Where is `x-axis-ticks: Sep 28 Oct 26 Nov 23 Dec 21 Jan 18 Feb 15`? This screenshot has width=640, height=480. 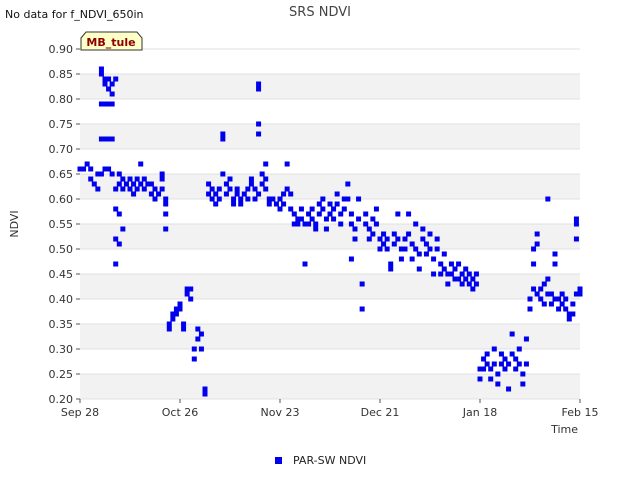 x-axis-ticks: Sep 28 Oct 26 Nov 23 Dec 21 Jan 18 Feb 15 is located at coordinates (330, 409).